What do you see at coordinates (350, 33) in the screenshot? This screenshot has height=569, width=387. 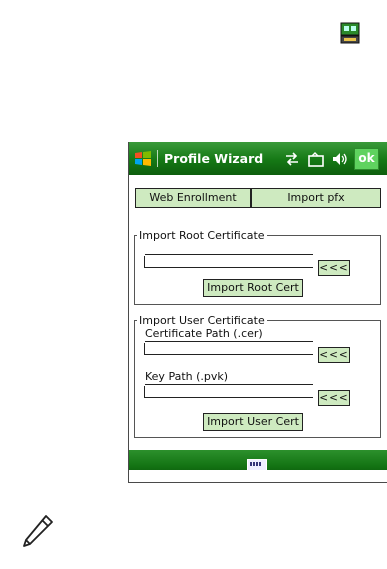 I see `network-status-icon` at bounding box center [350, 33].